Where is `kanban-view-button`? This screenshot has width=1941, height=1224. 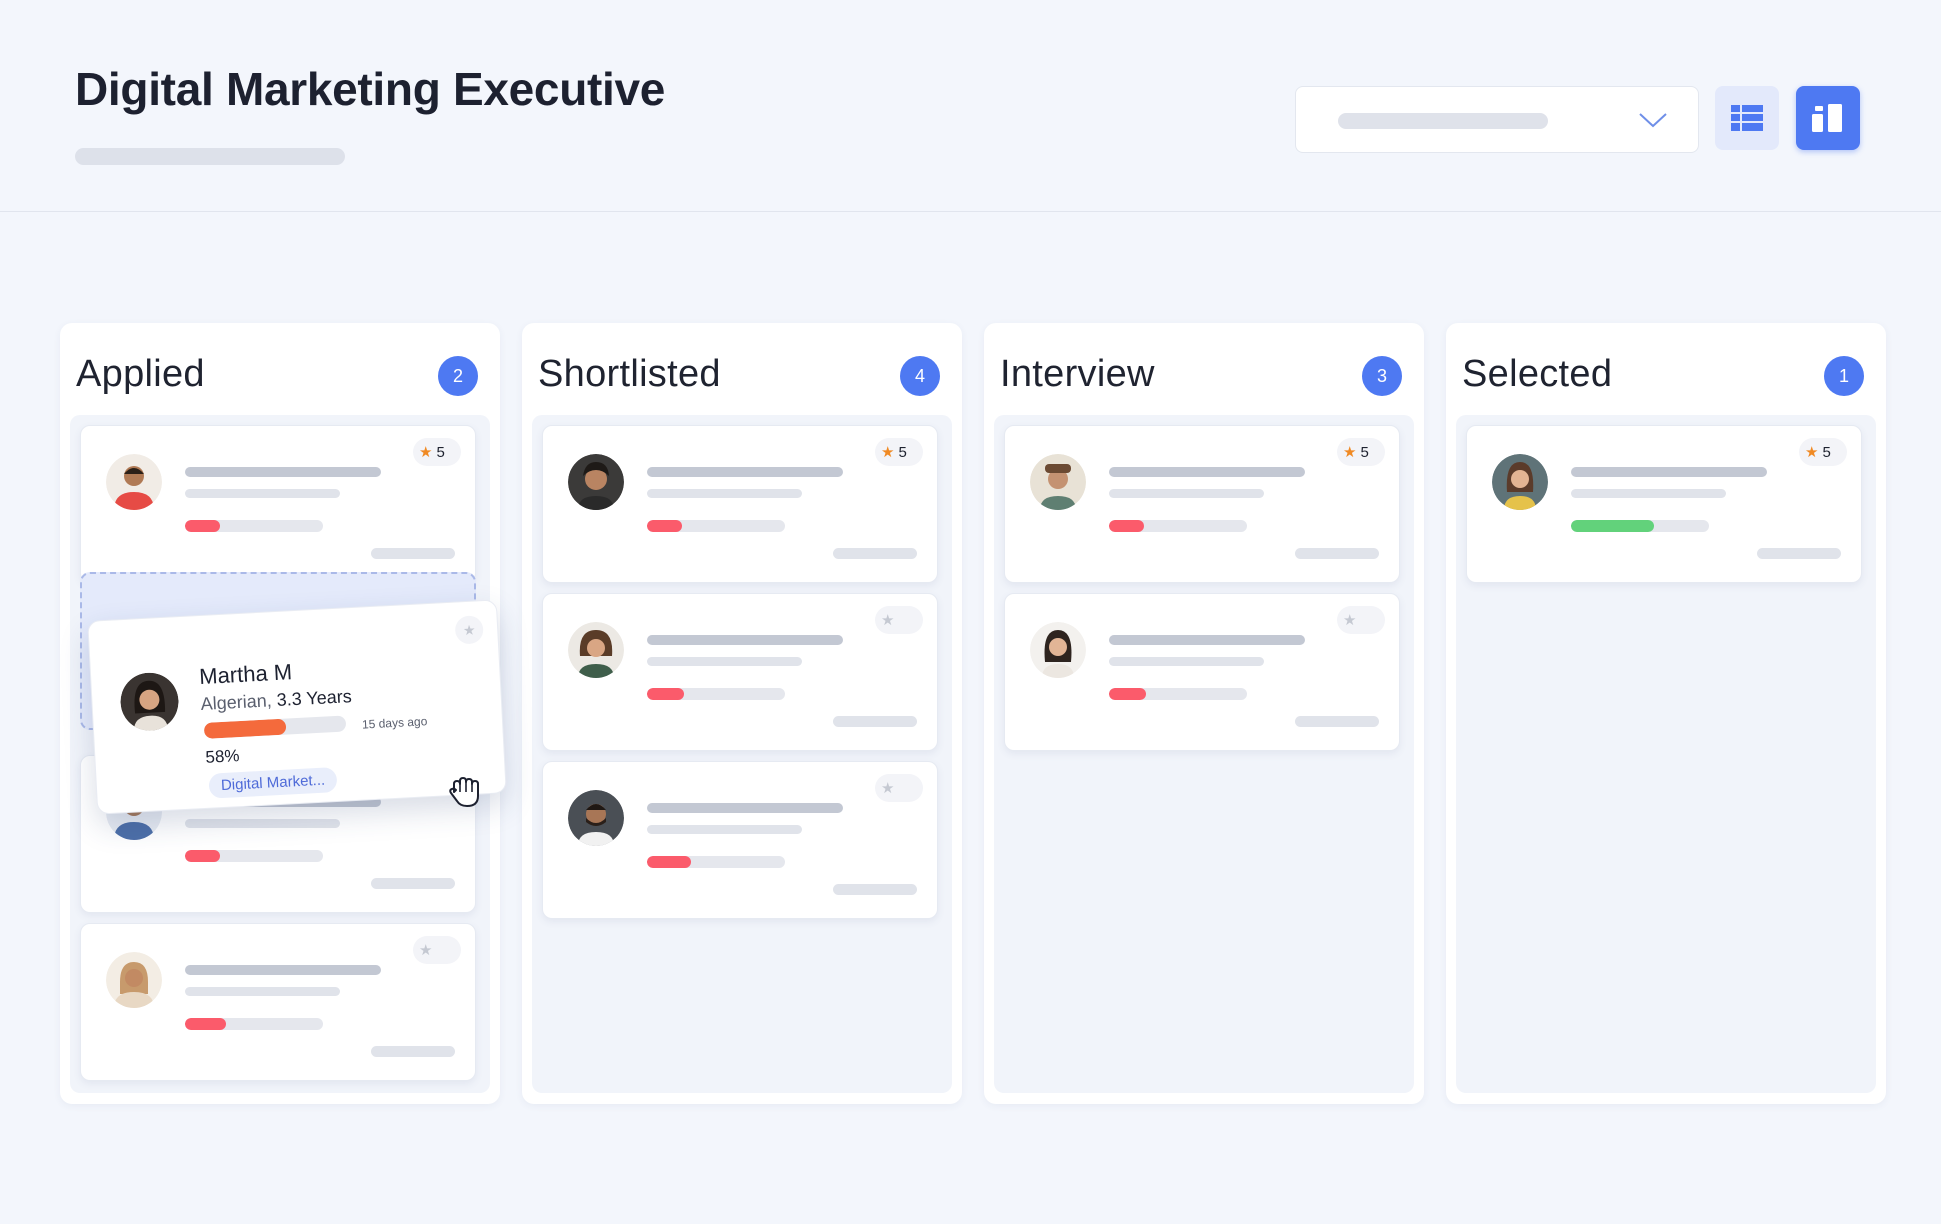
kanban-view-button is located at coordinates (1828, 118).